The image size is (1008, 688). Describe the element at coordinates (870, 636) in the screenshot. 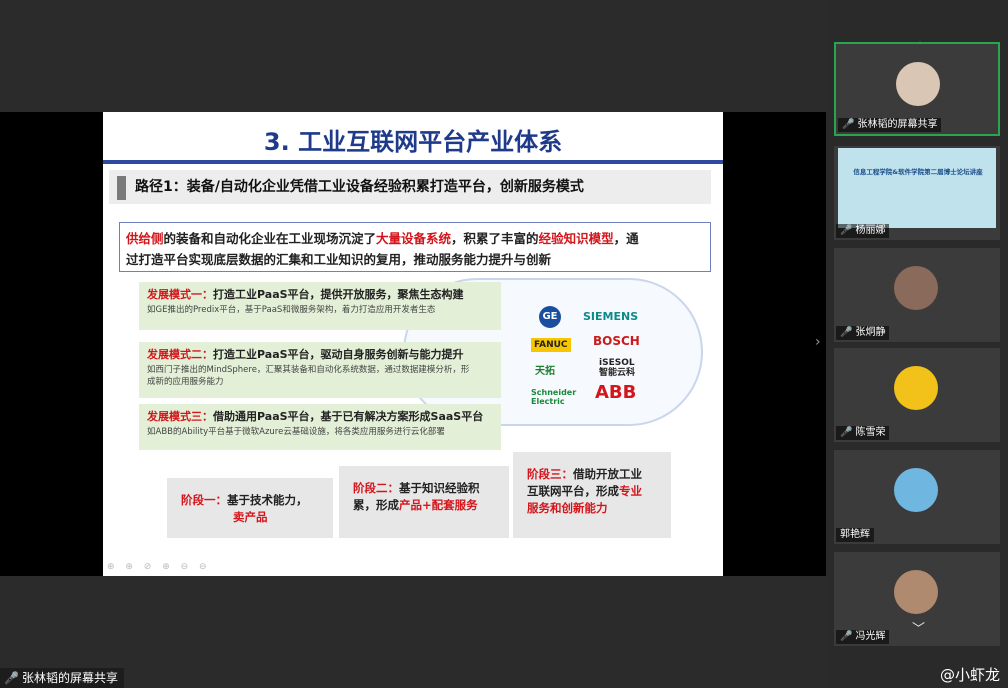

I see `participant-name-text: 冯光辉` at that location.